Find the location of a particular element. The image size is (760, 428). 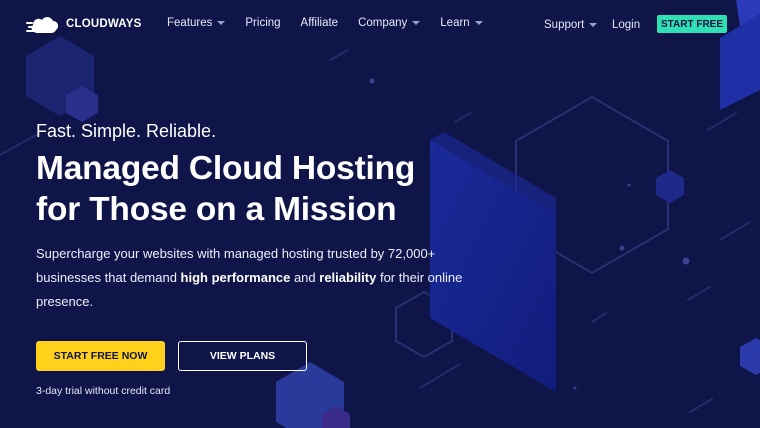

nav-item-support: Support is located at coordinates (571, 25).